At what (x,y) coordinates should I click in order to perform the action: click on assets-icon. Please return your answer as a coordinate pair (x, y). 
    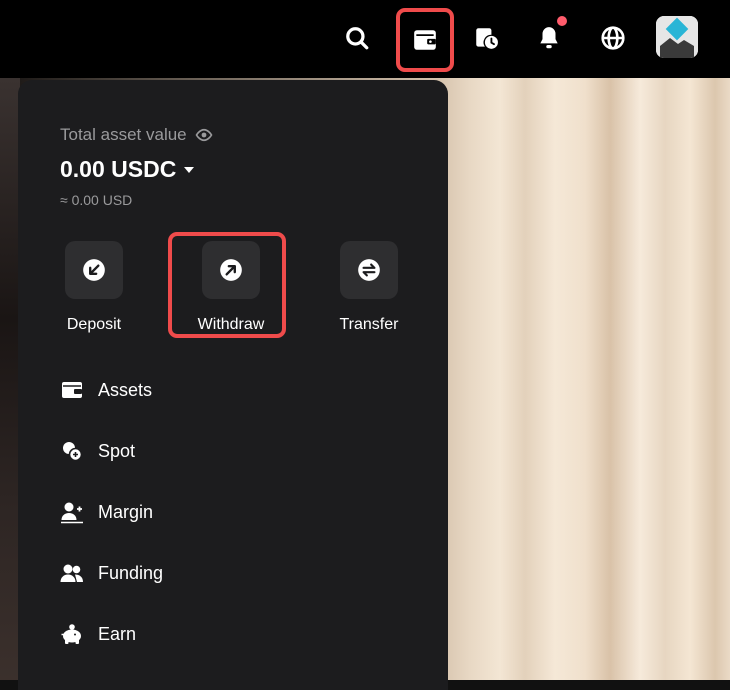
    Looking at the image, I should click on (72, 390).